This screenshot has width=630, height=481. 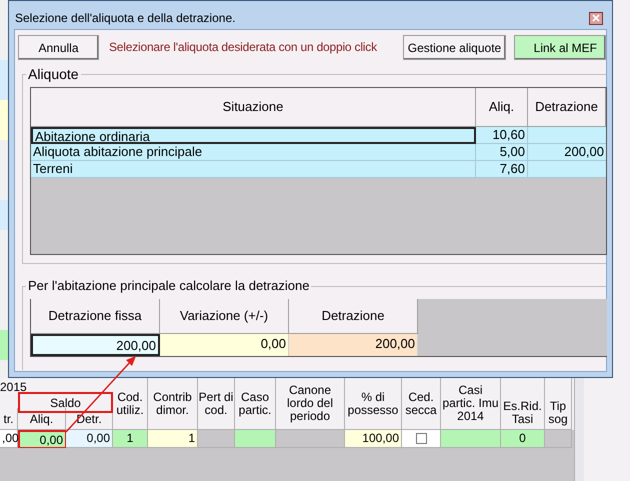 I want to click on column-header: Detrazione, so click(x=353, y=316).